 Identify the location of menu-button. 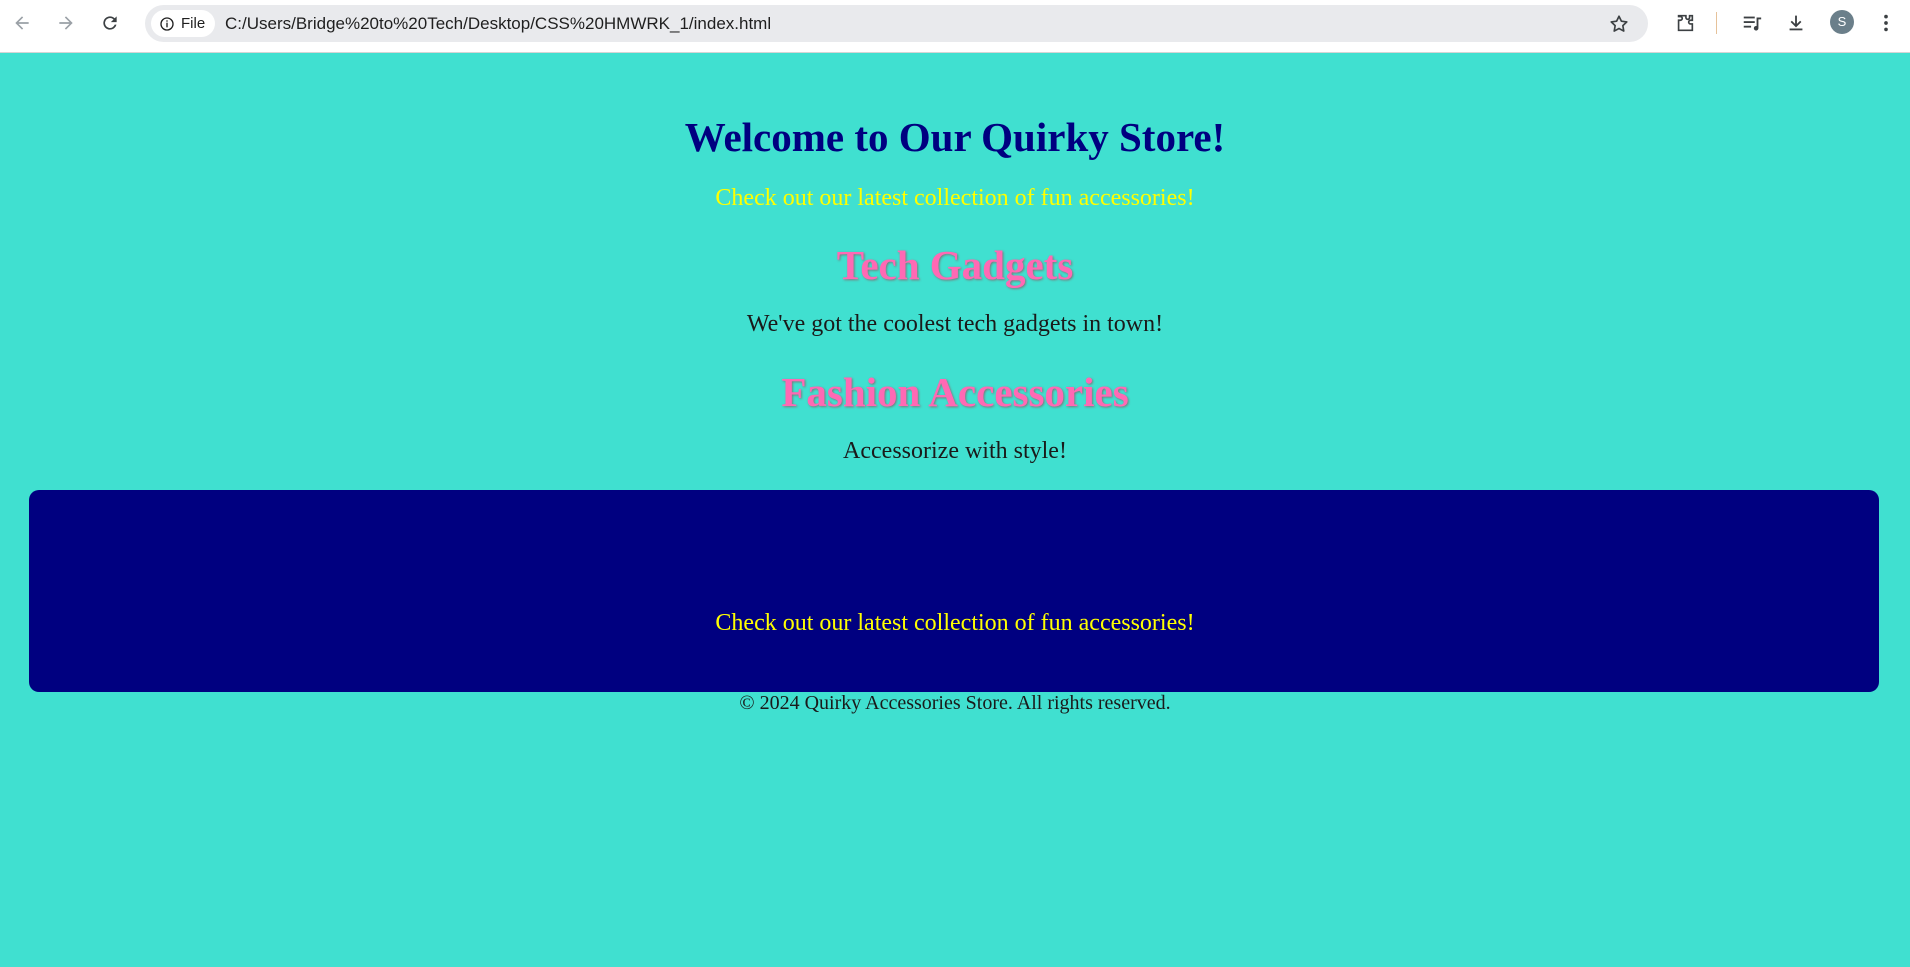
(1886, 23).